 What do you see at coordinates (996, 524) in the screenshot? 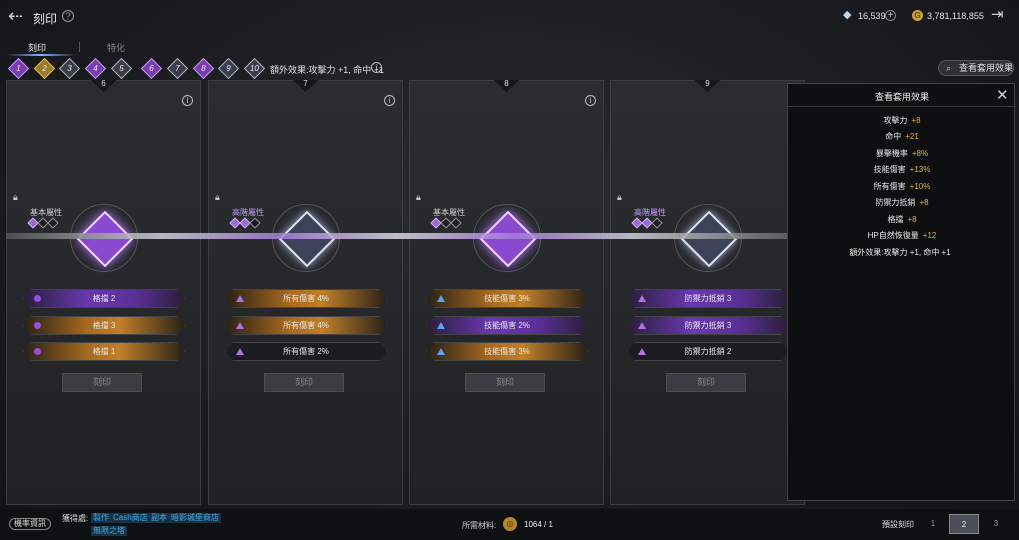
I see `preset-button-3: 3` at bounding box center [996, 524].